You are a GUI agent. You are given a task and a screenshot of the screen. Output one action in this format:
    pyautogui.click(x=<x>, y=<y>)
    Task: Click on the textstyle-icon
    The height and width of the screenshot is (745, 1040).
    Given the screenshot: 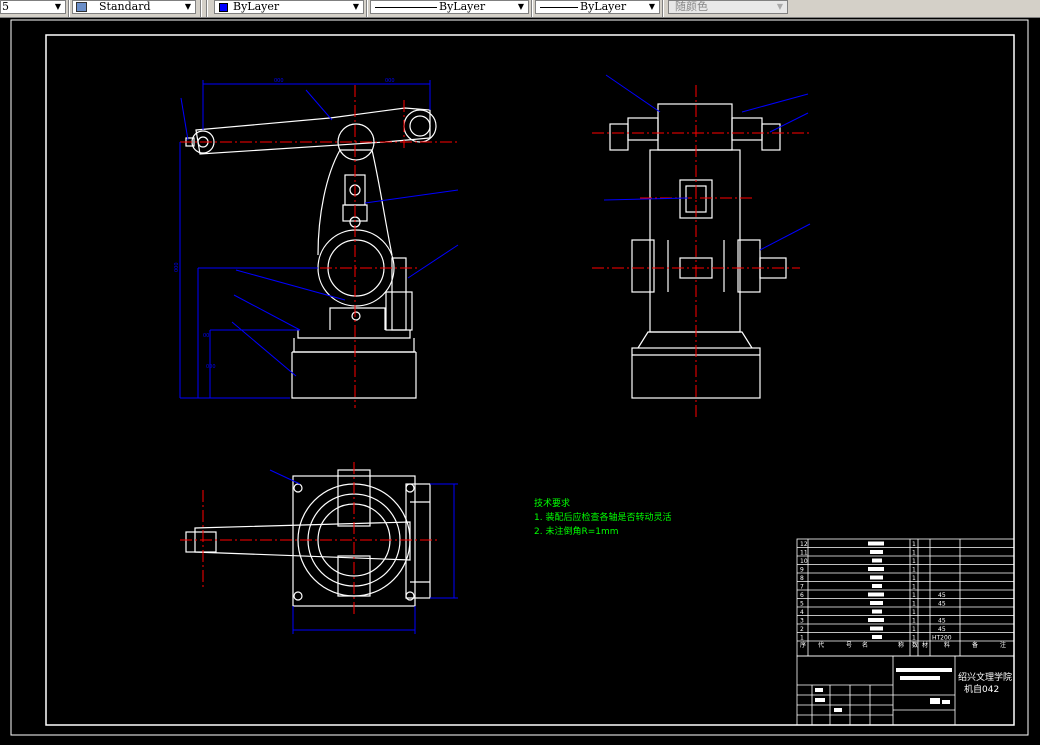 What is the action you would take?
    pyautogui.click(x=81, y=7)
    